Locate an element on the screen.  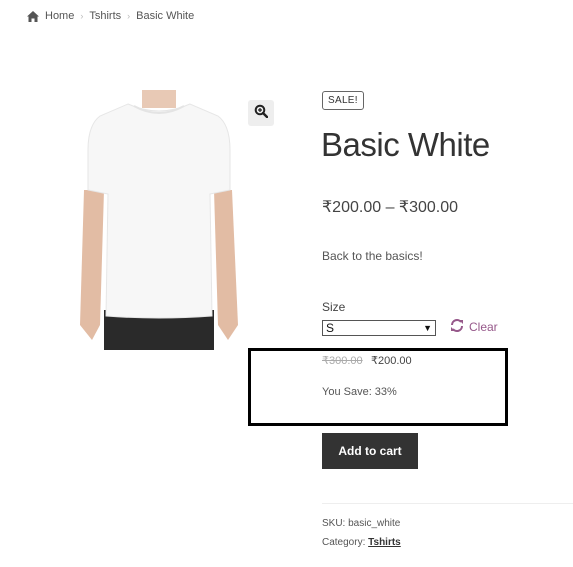
breadcrumb-home: Home is located at coordinates (59, 16).